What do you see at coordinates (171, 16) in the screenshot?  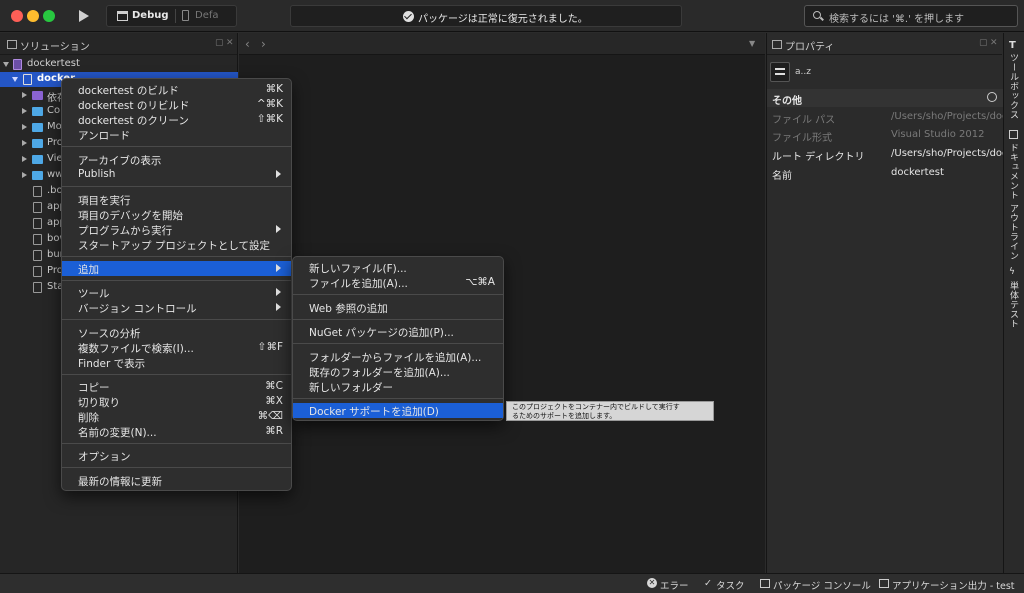 I see `build-config-selector: Debug Defa` at bounding box center [171, 16].